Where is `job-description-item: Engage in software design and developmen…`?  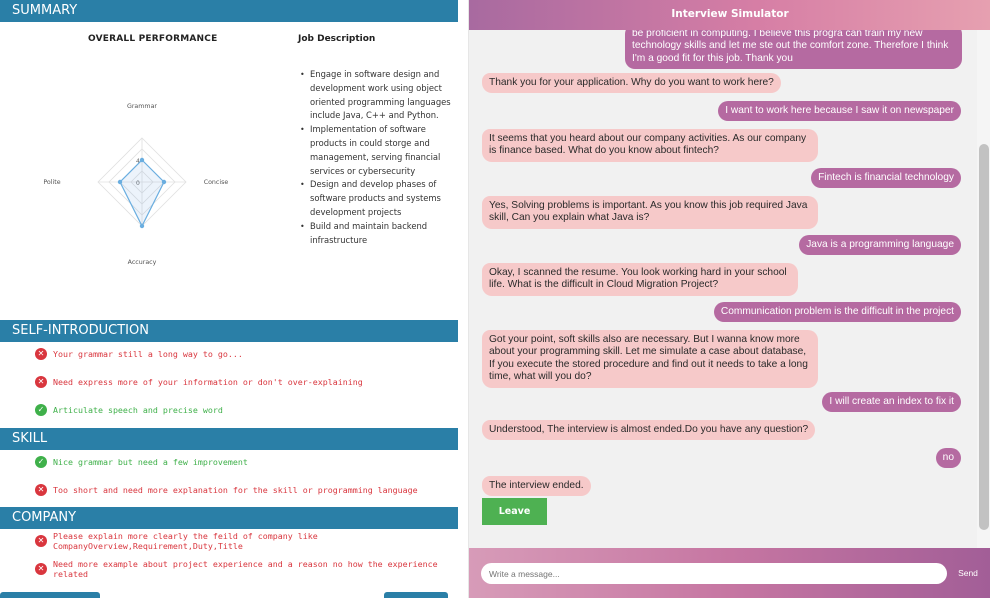 job-description-item: Engage in software design and developmen… is located at coordinates (379, 95).